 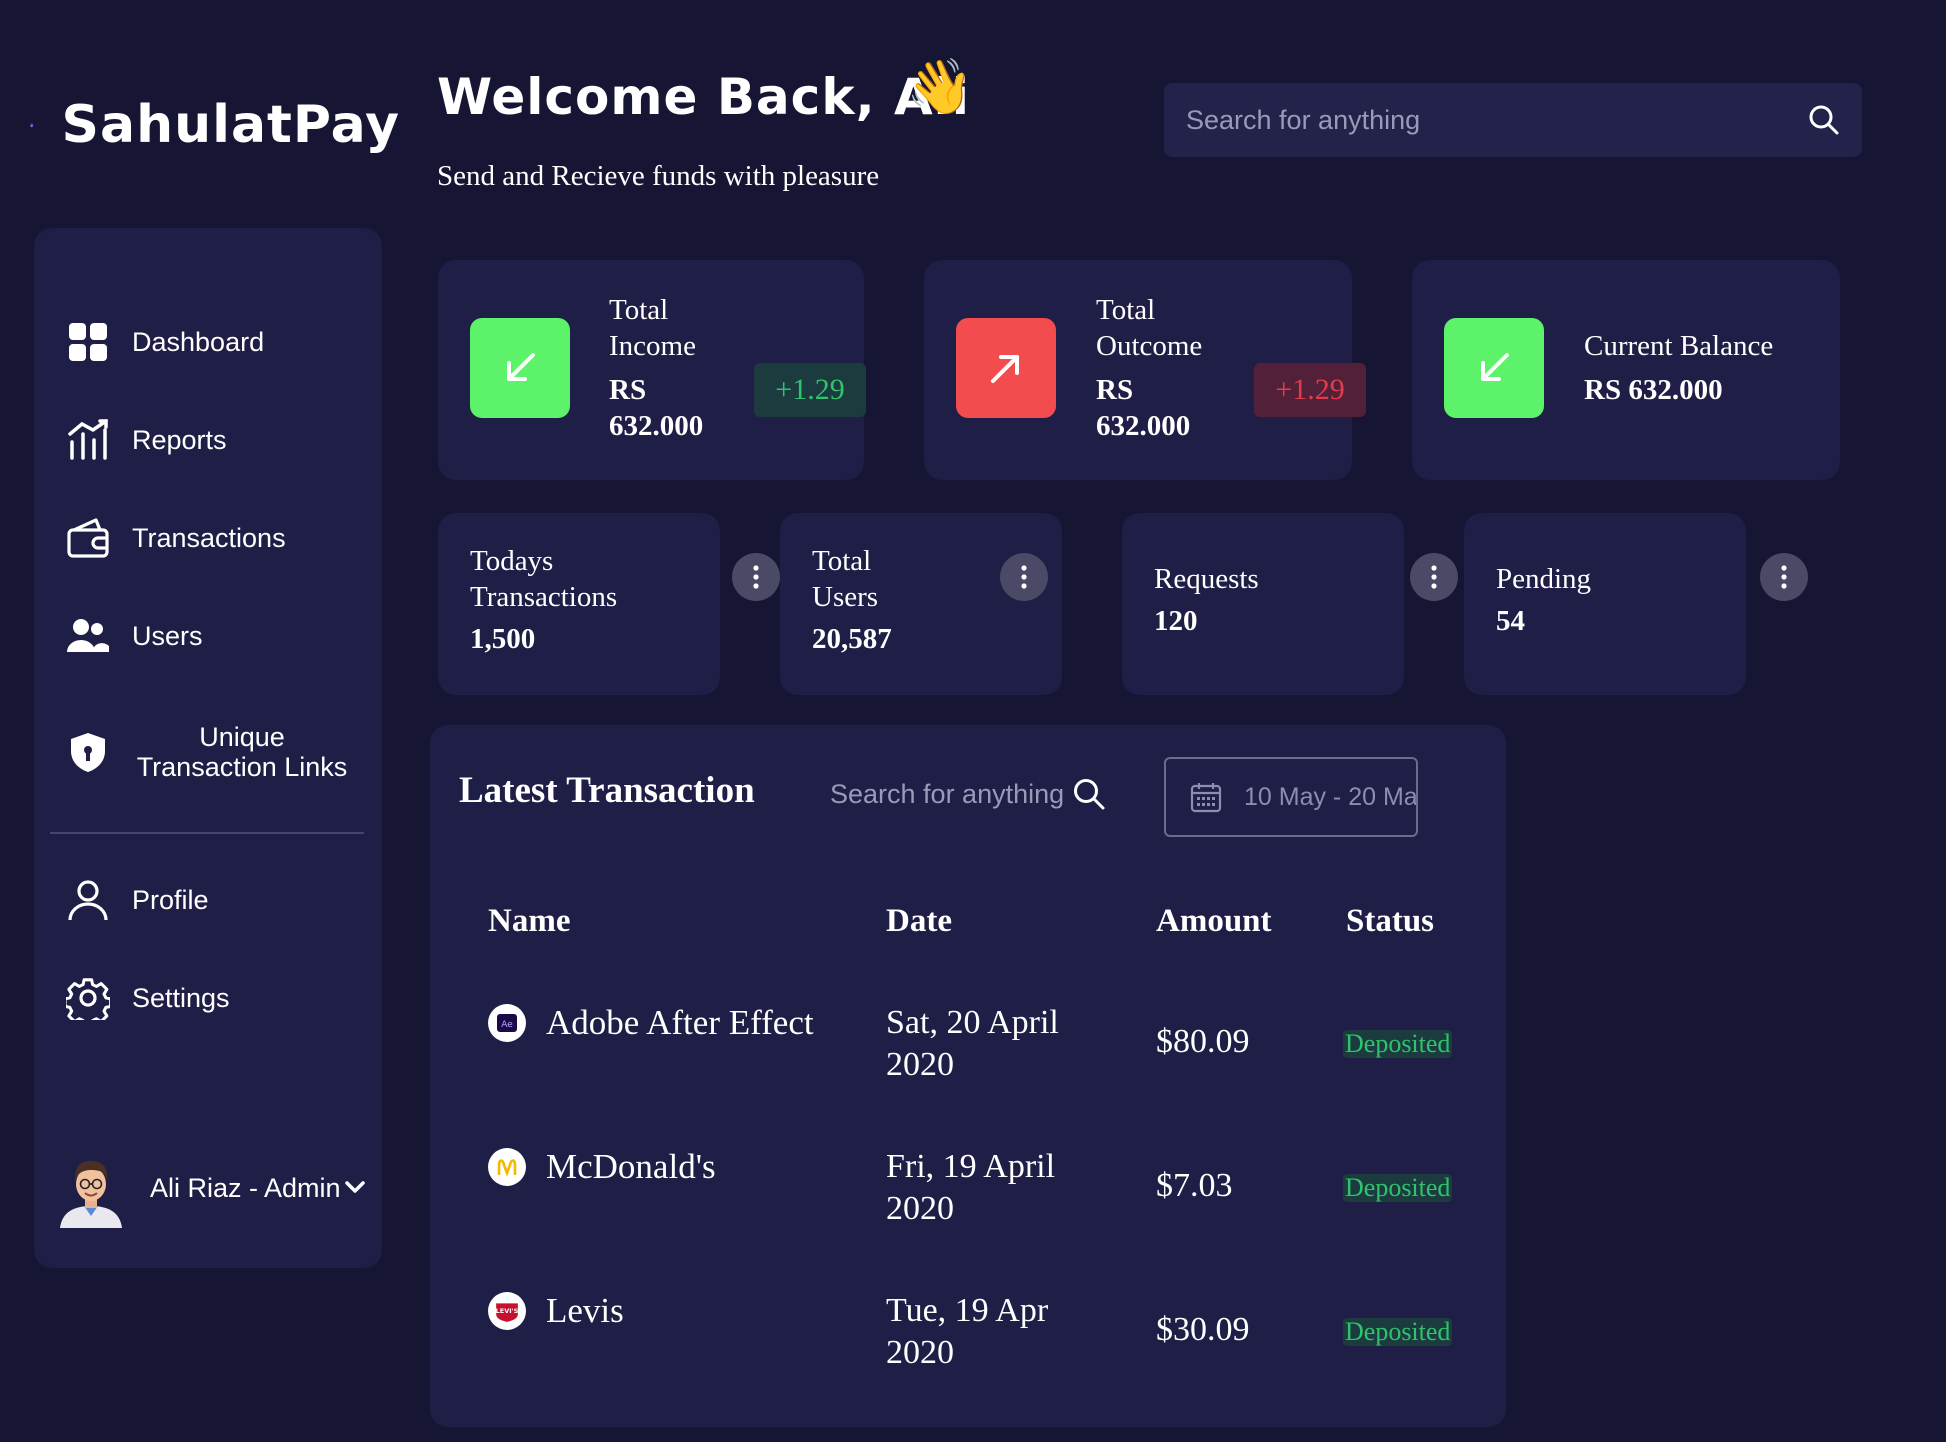 I want to click on sidebar-item-reports: Reports, so click(x=146, y=440).